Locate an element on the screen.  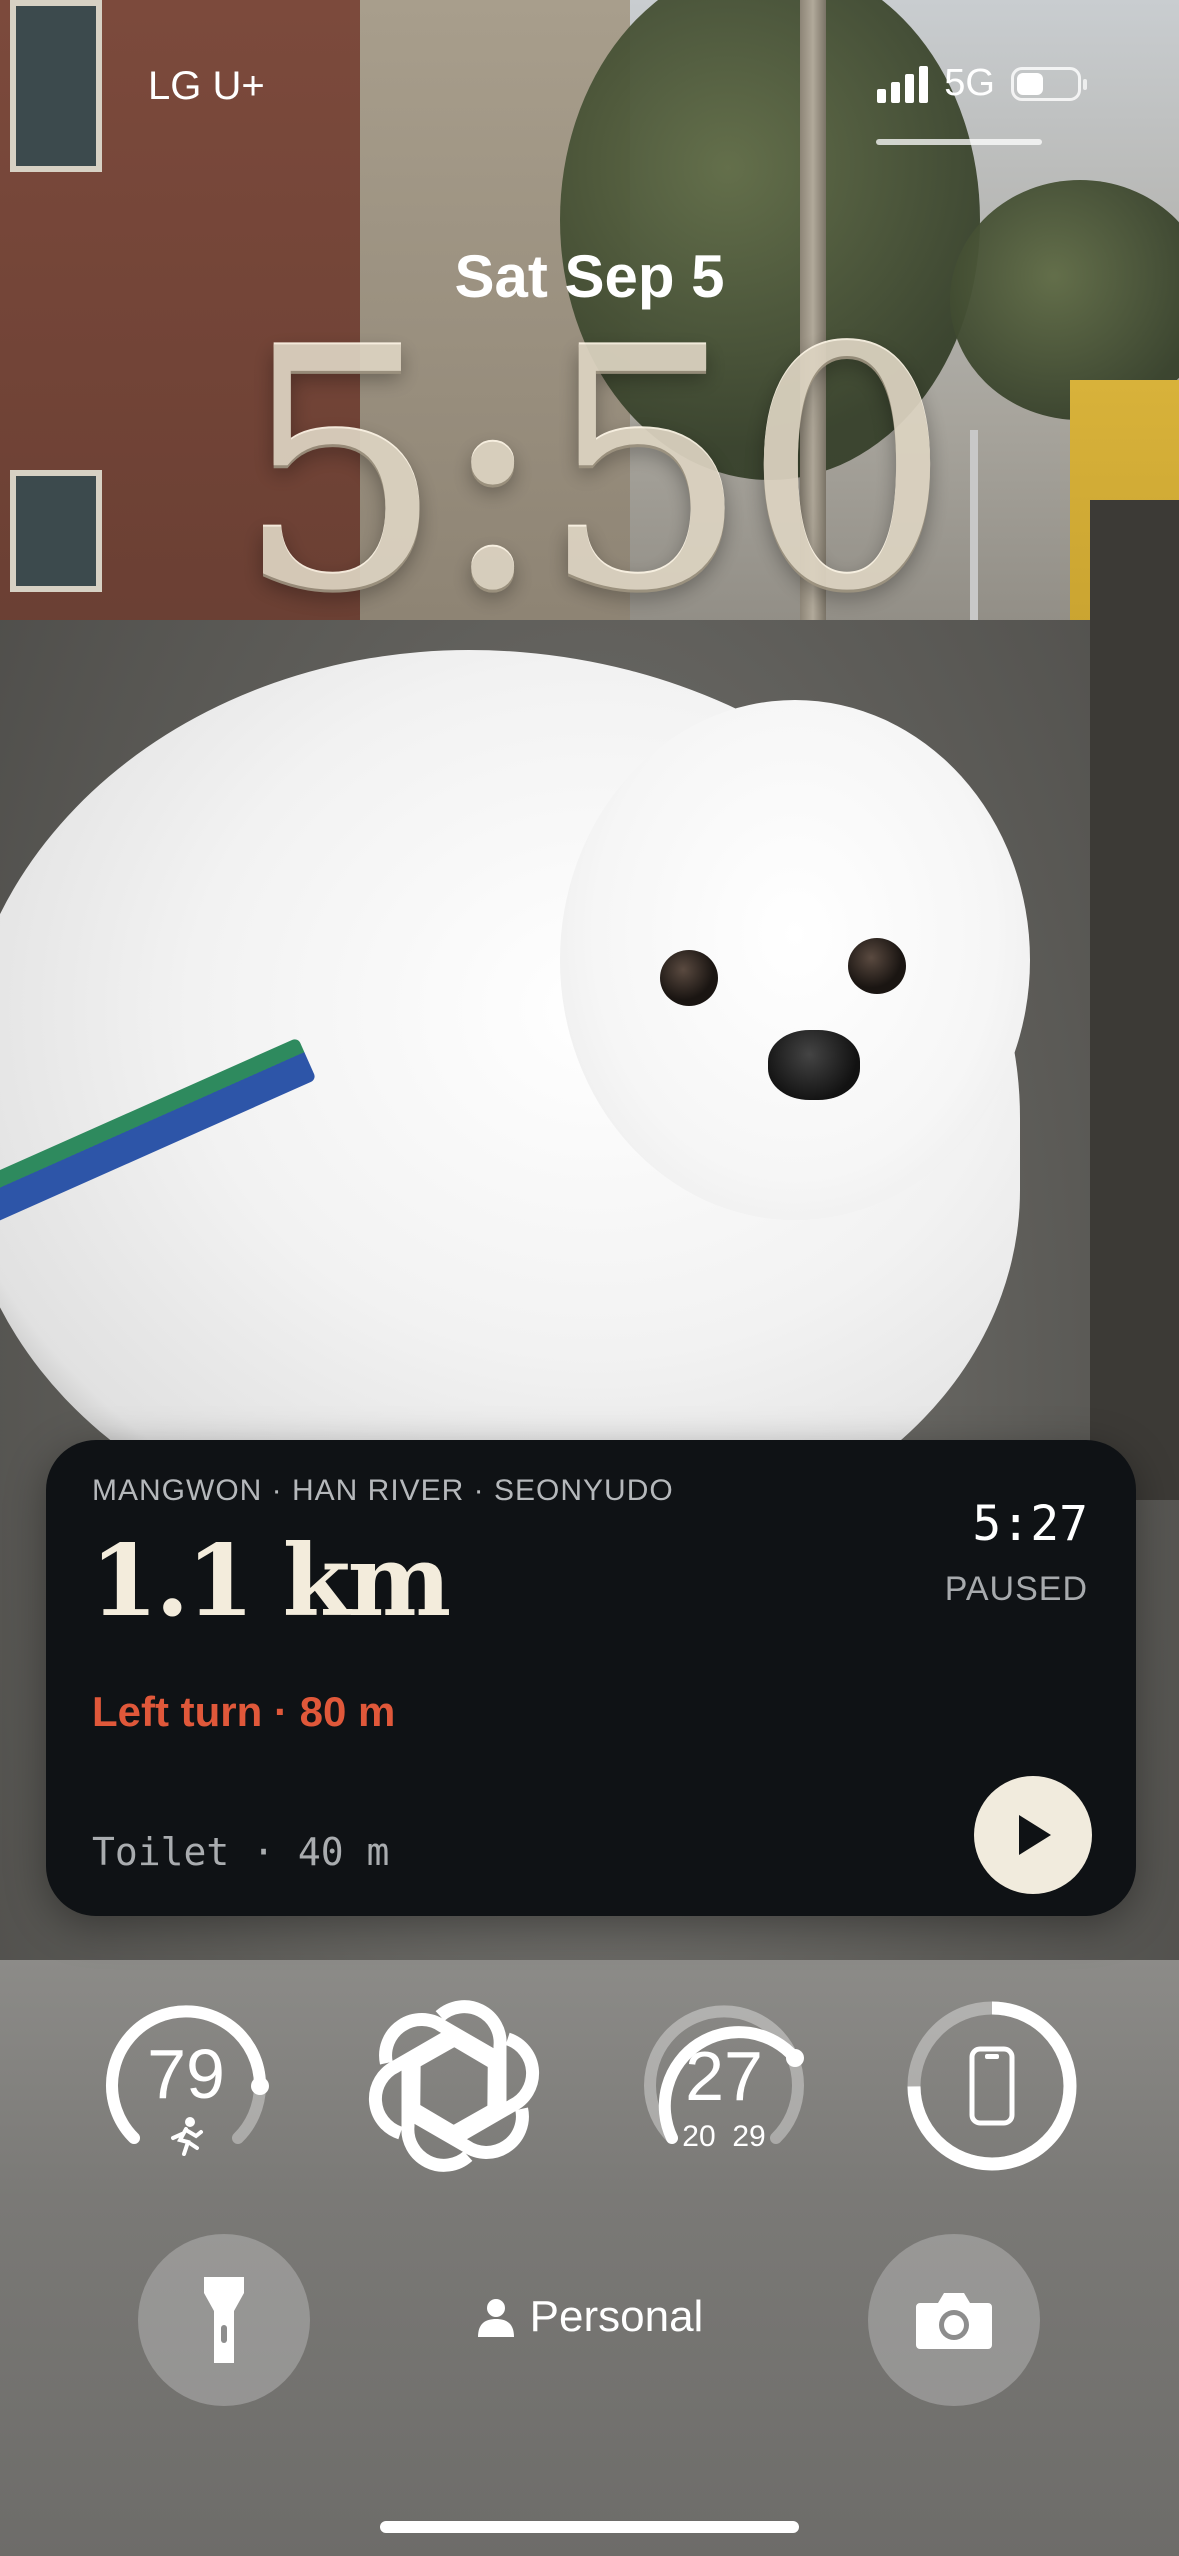
elapsed-time: 5:27 is located at coordinates (1030, 1524).